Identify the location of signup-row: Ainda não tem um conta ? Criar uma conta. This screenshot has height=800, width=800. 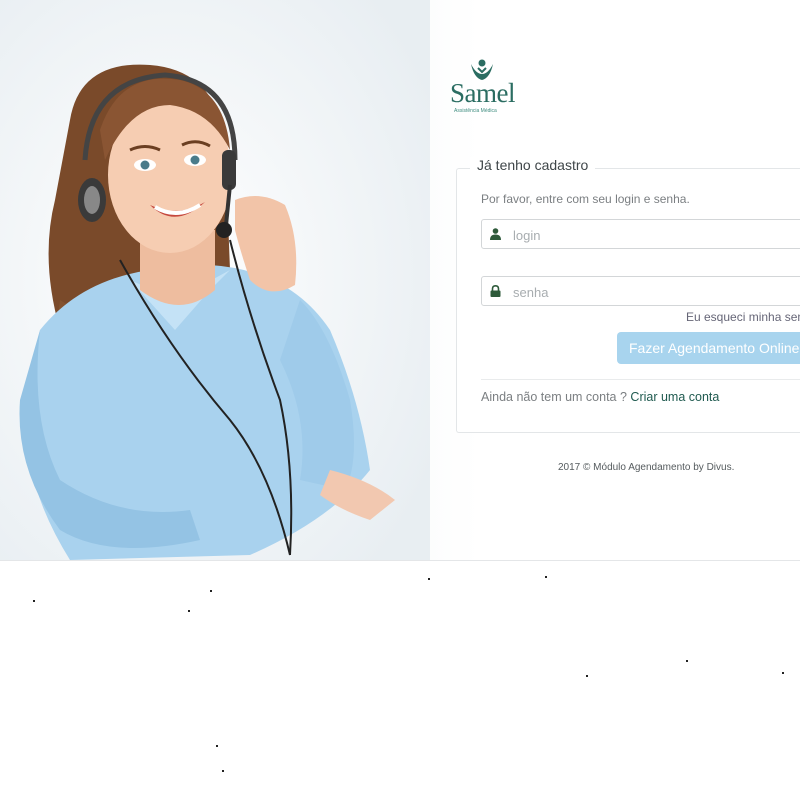
(600, 397).